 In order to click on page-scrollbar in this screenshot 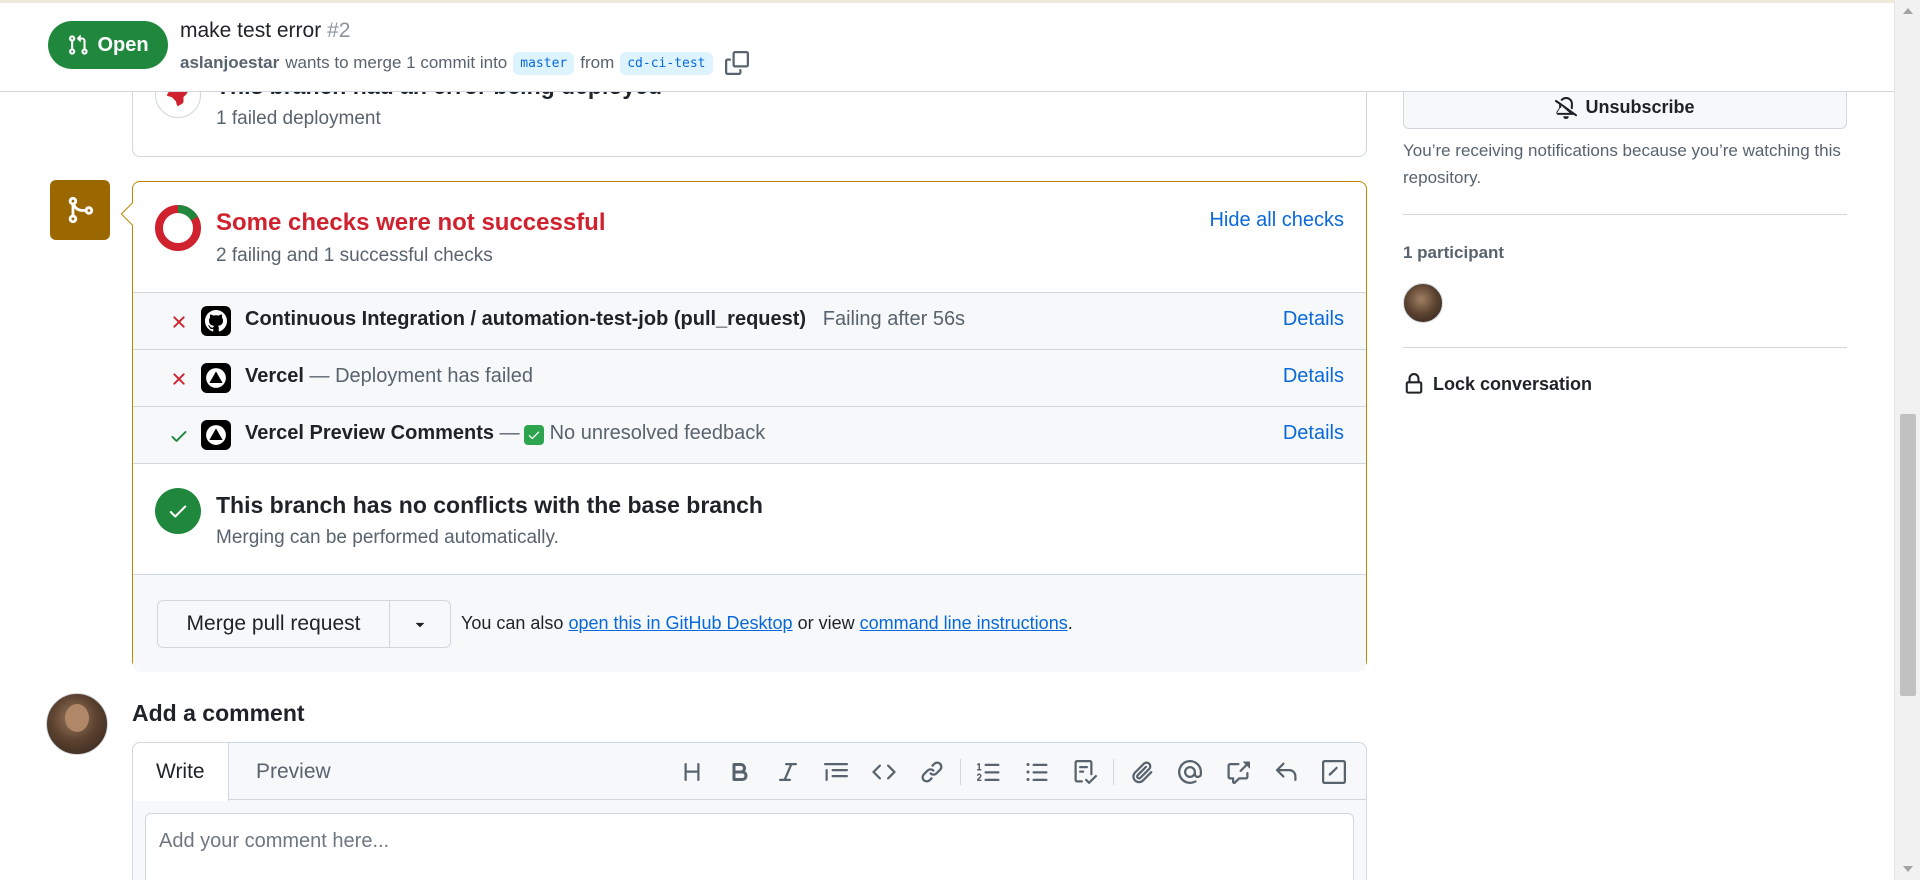, I will do `click(1907, 440)`.